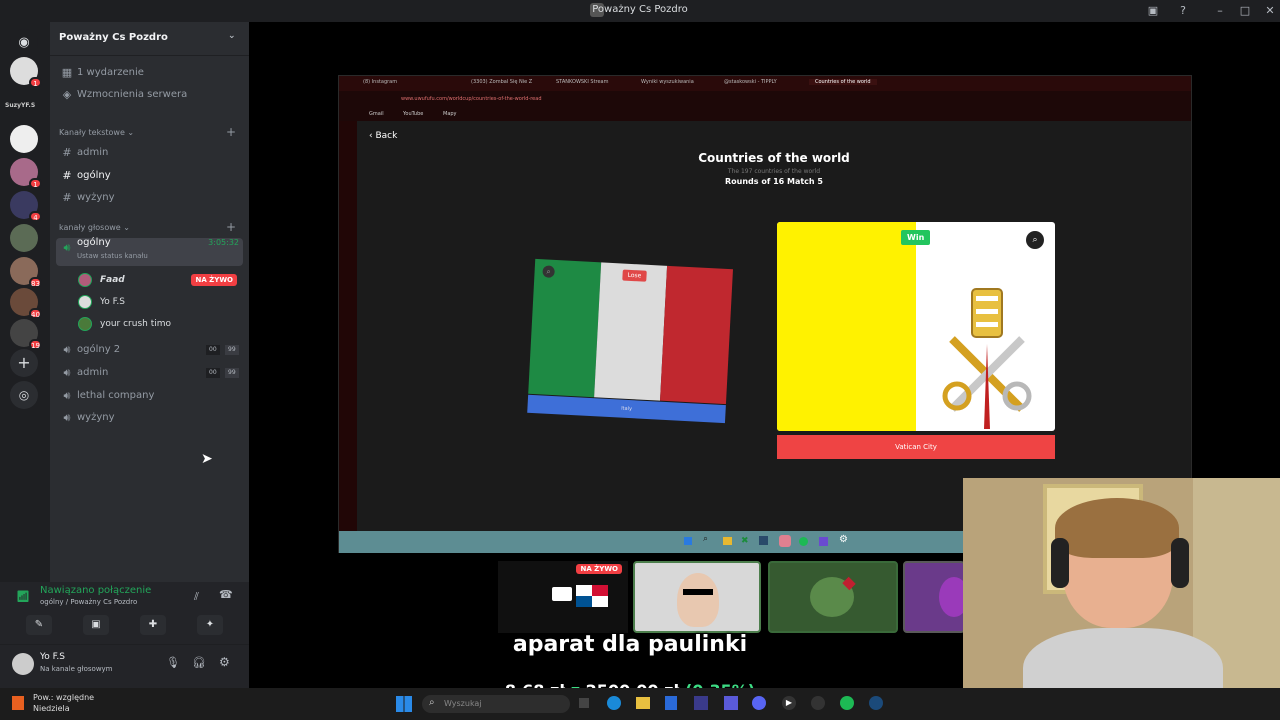 The width and height of the screenshot is (1280, 720). I want to click on channel-status: Ustaw status kanału, so click(112, 256).